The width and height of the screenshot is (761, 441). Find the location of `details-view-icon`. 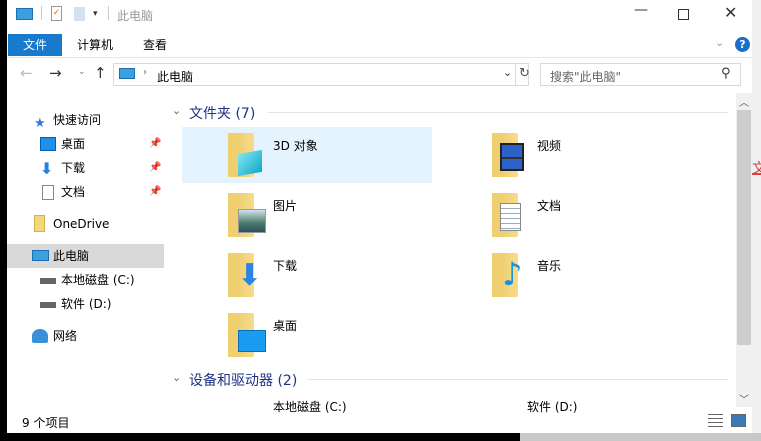

details-view-icon is located at coordinates (715, 420).